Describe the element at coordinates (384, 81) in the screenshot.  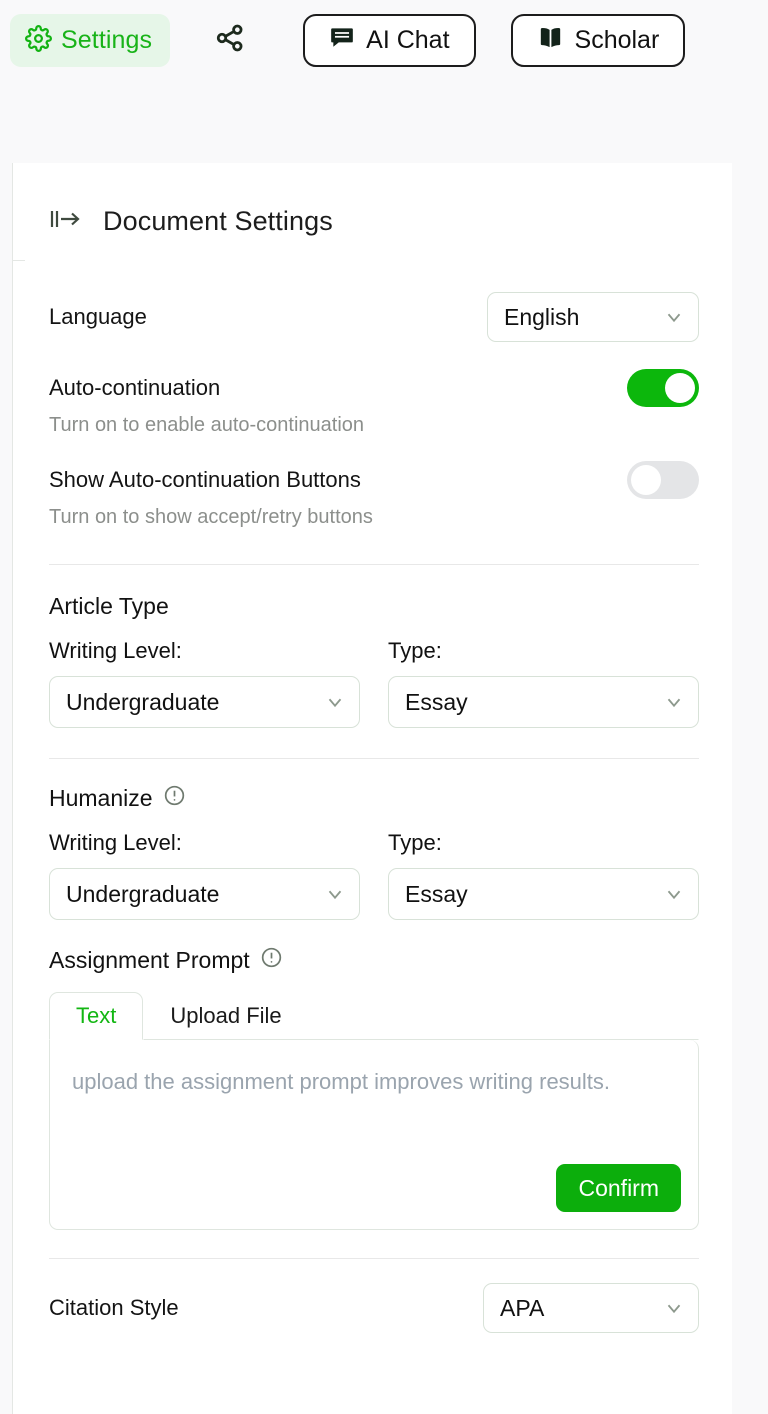
I see `top-toolbar: Settings AI Chat Scholar` at that location.